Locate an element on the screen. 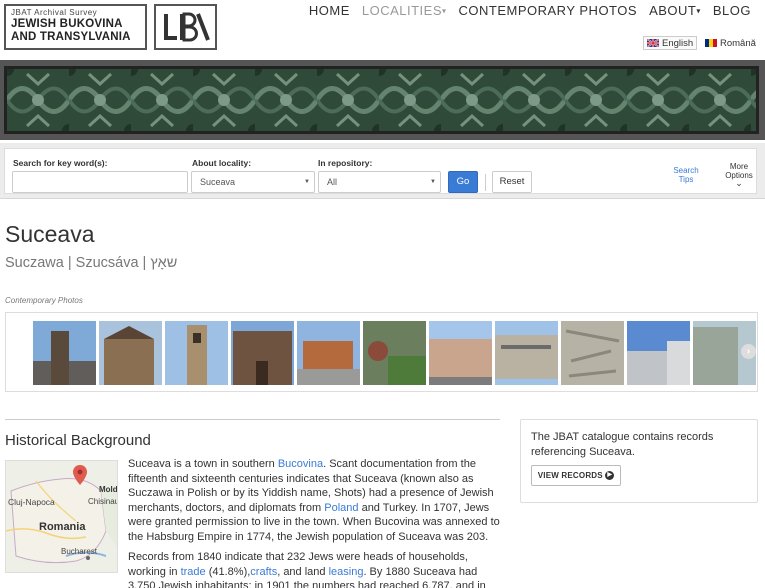 Image resolution: width=765 pixels, height=588 pixels. map-label-bucharest: Bucharest is located at coordinates (79, 551).